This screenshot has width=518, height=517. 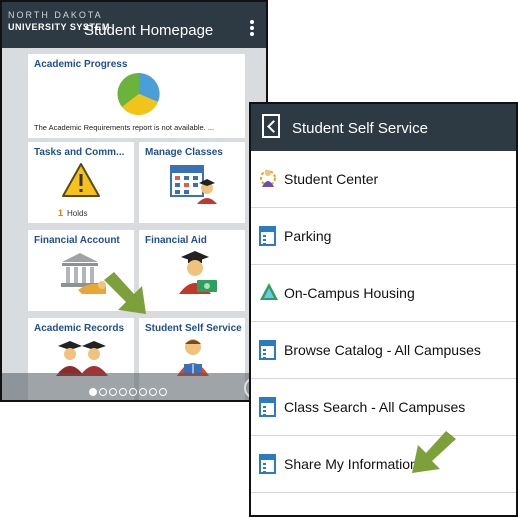 I want to click on calendar-icon, so click(x=193, y=184).